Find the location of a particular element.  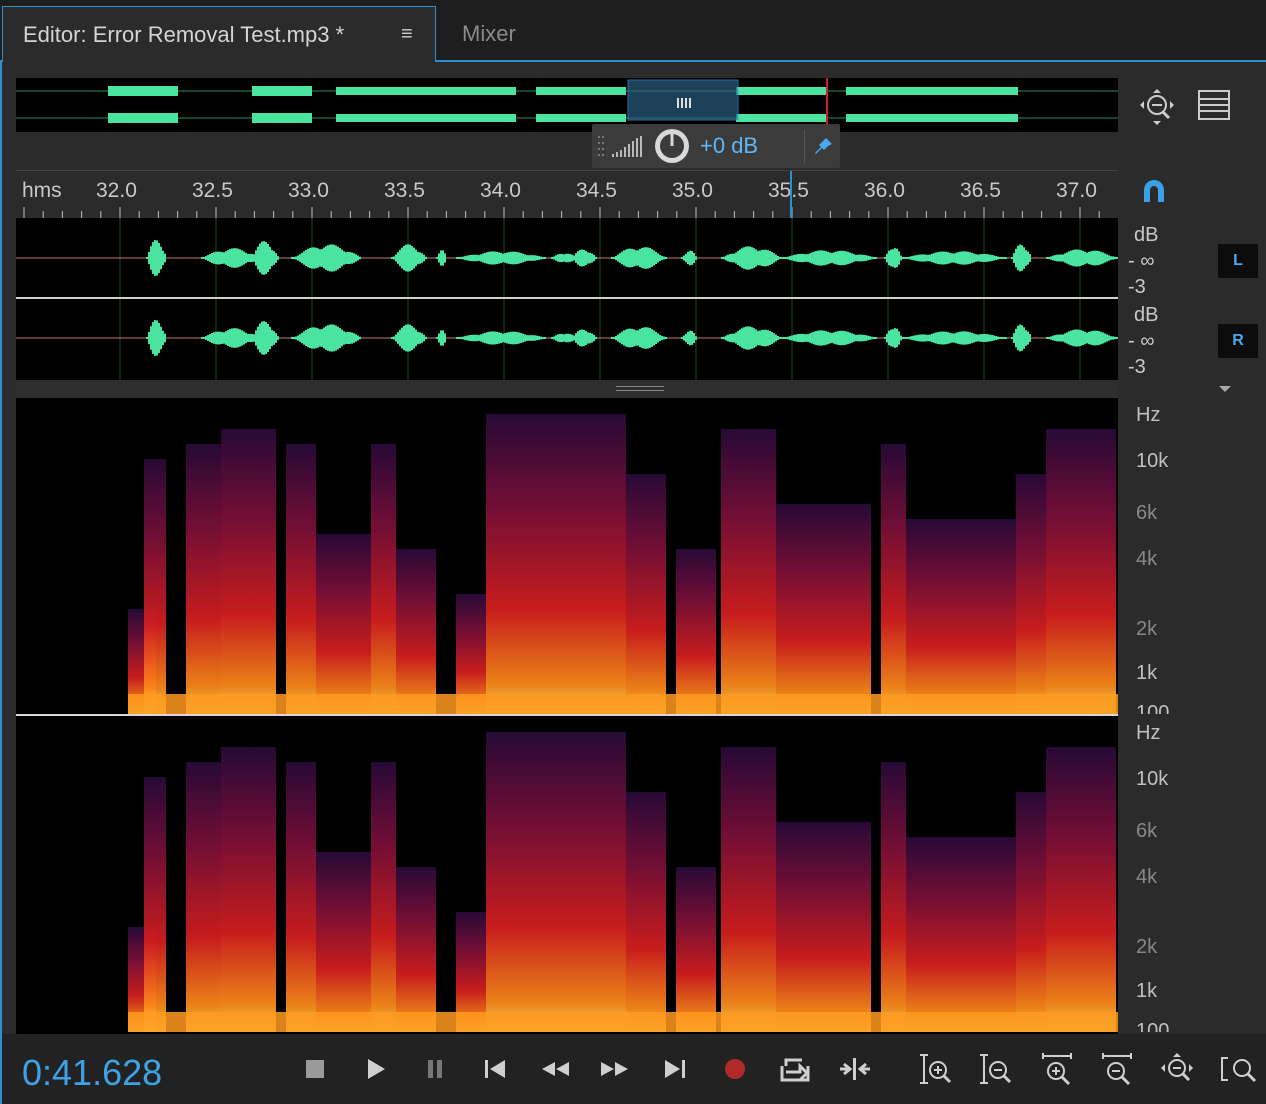

tab-mixer-label: Mixer is located at coordinates (489, 33).